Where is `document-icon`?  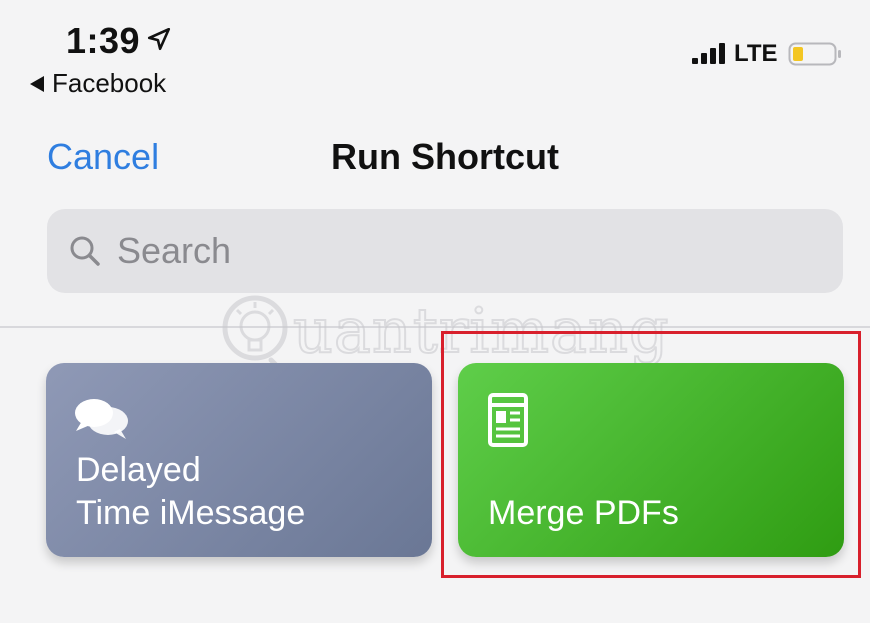
document-icon is located at coordinates (508, 420).